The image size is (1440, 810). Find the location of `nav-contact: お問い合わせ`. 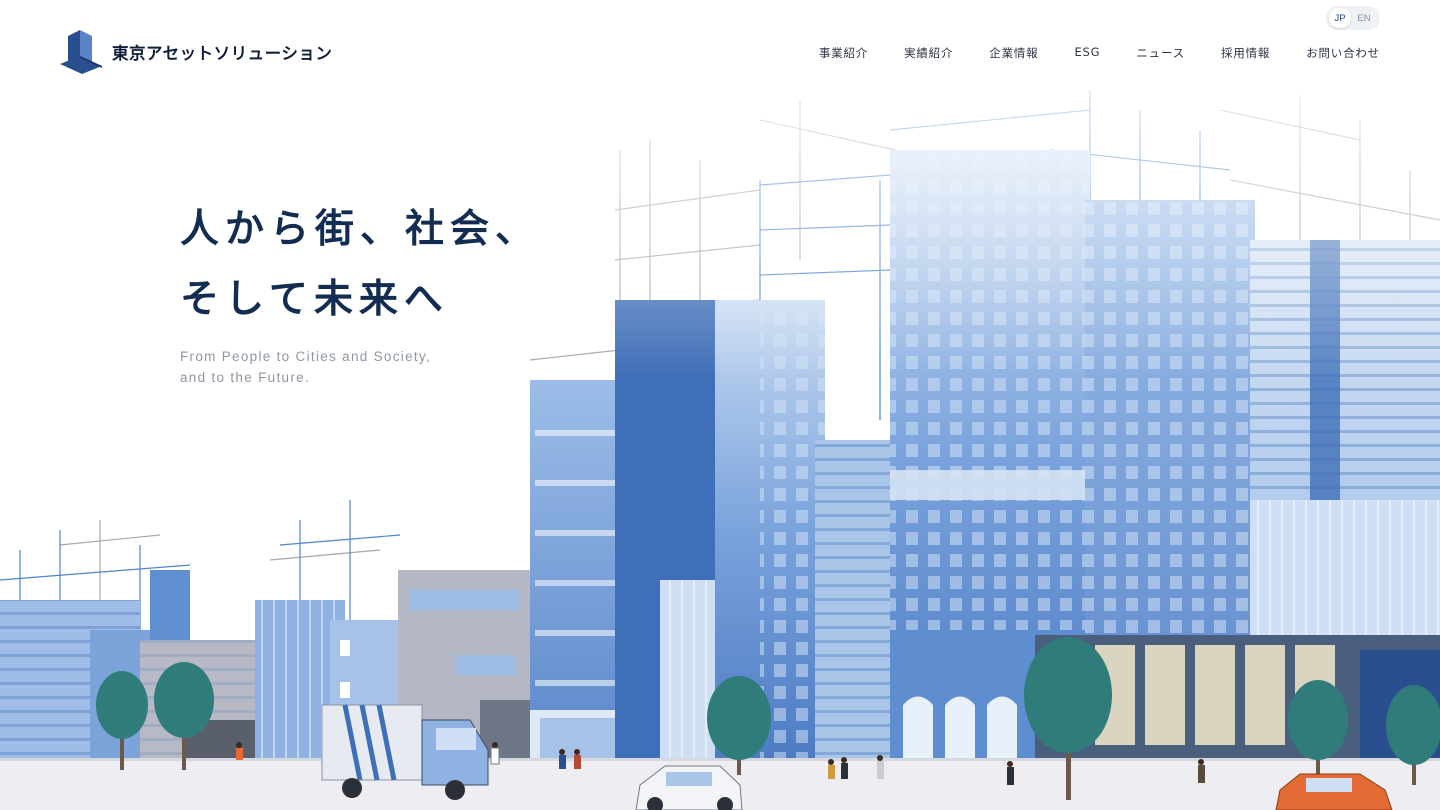

nav-contact: お問い合わせ is located at coordinates (1343, 53).